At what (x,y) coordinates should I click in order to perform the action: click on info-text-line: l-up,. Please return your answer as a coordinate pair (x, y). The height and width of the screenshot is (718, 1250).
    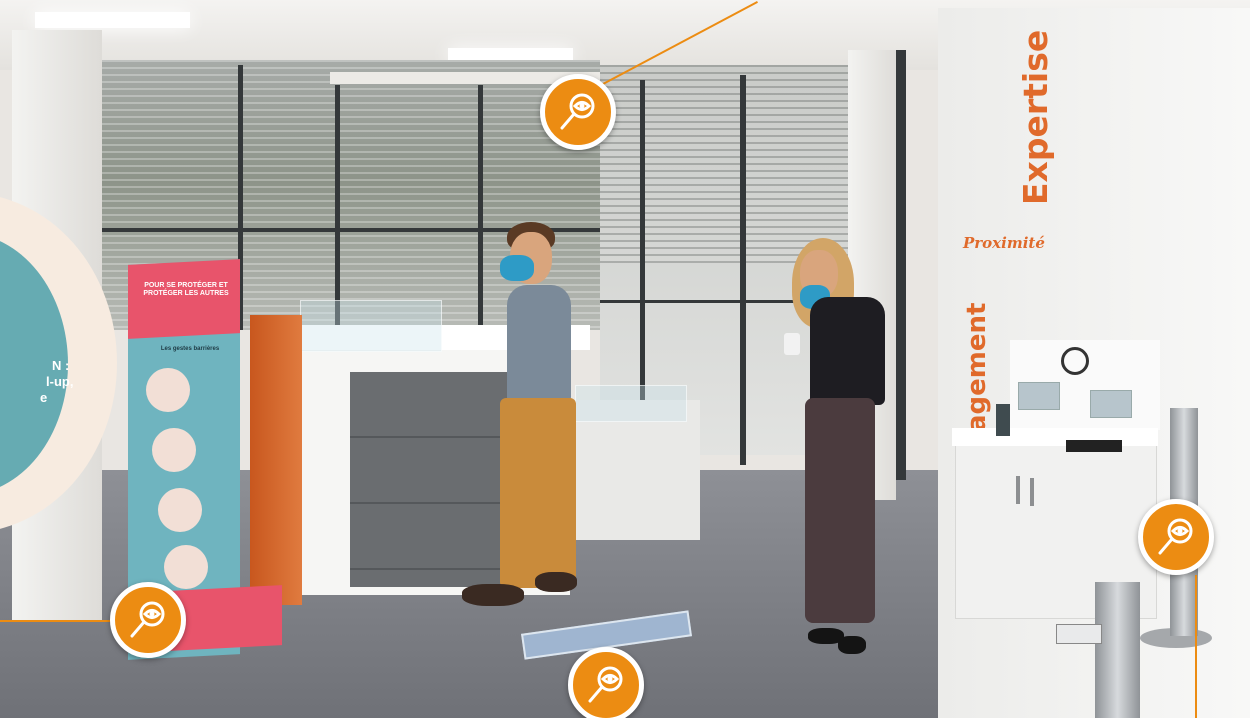
    Looking at the image, I should click on (60, 381).